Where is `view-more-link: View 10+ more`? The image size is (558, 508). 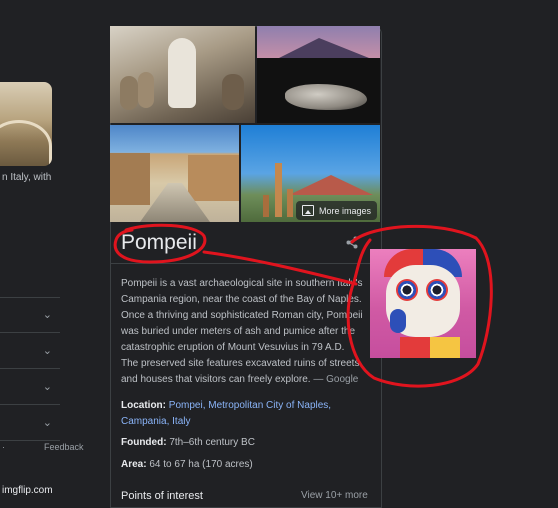
view-more-link: View 10+ more is located at coordinates (334, 495).